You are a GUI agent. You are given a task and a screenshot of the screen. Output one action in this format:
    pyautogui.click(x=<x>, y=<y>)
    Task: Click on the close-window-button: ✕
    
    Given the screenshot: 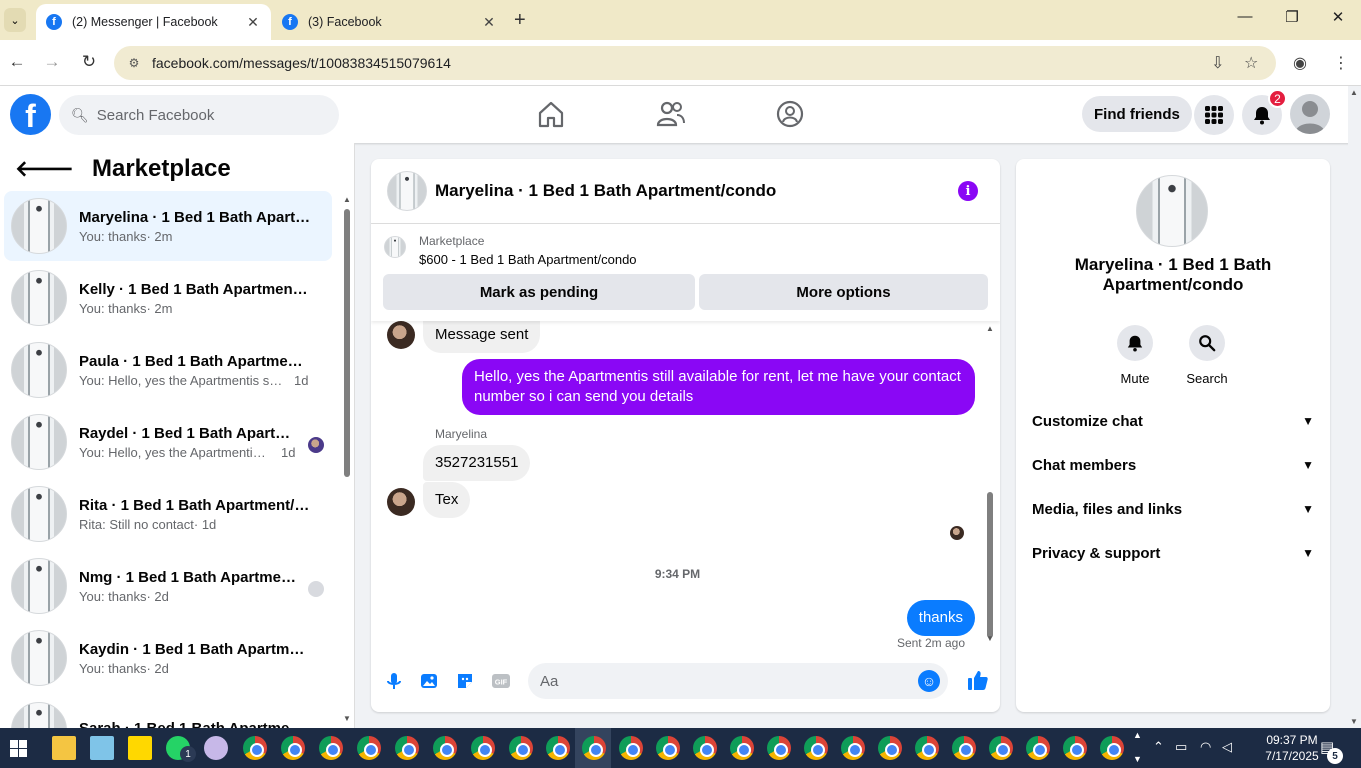 What is the action you would take?
    pyautogui.click(x=1338, y=17)
    